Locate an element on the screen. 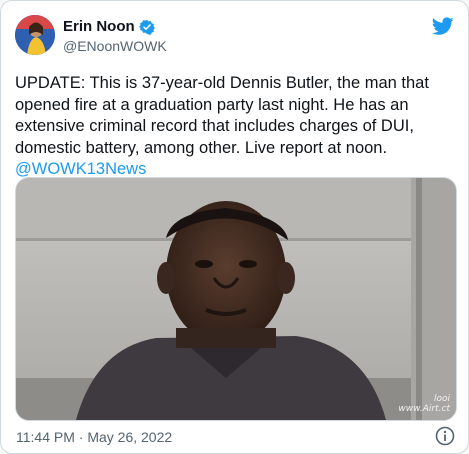 The height and width of the screenshot is (454, 469). author-handle: @ENoonWOWK is located at coordinates (115, 46).